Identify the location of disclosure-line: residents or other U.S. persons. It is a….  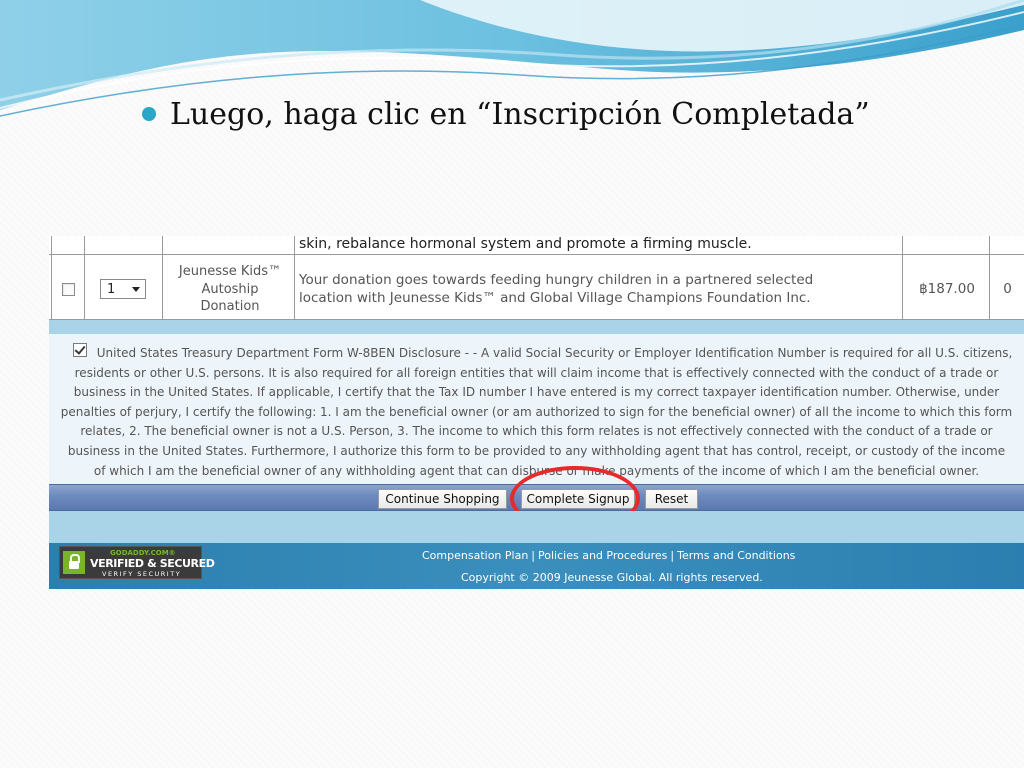
(536, 372).